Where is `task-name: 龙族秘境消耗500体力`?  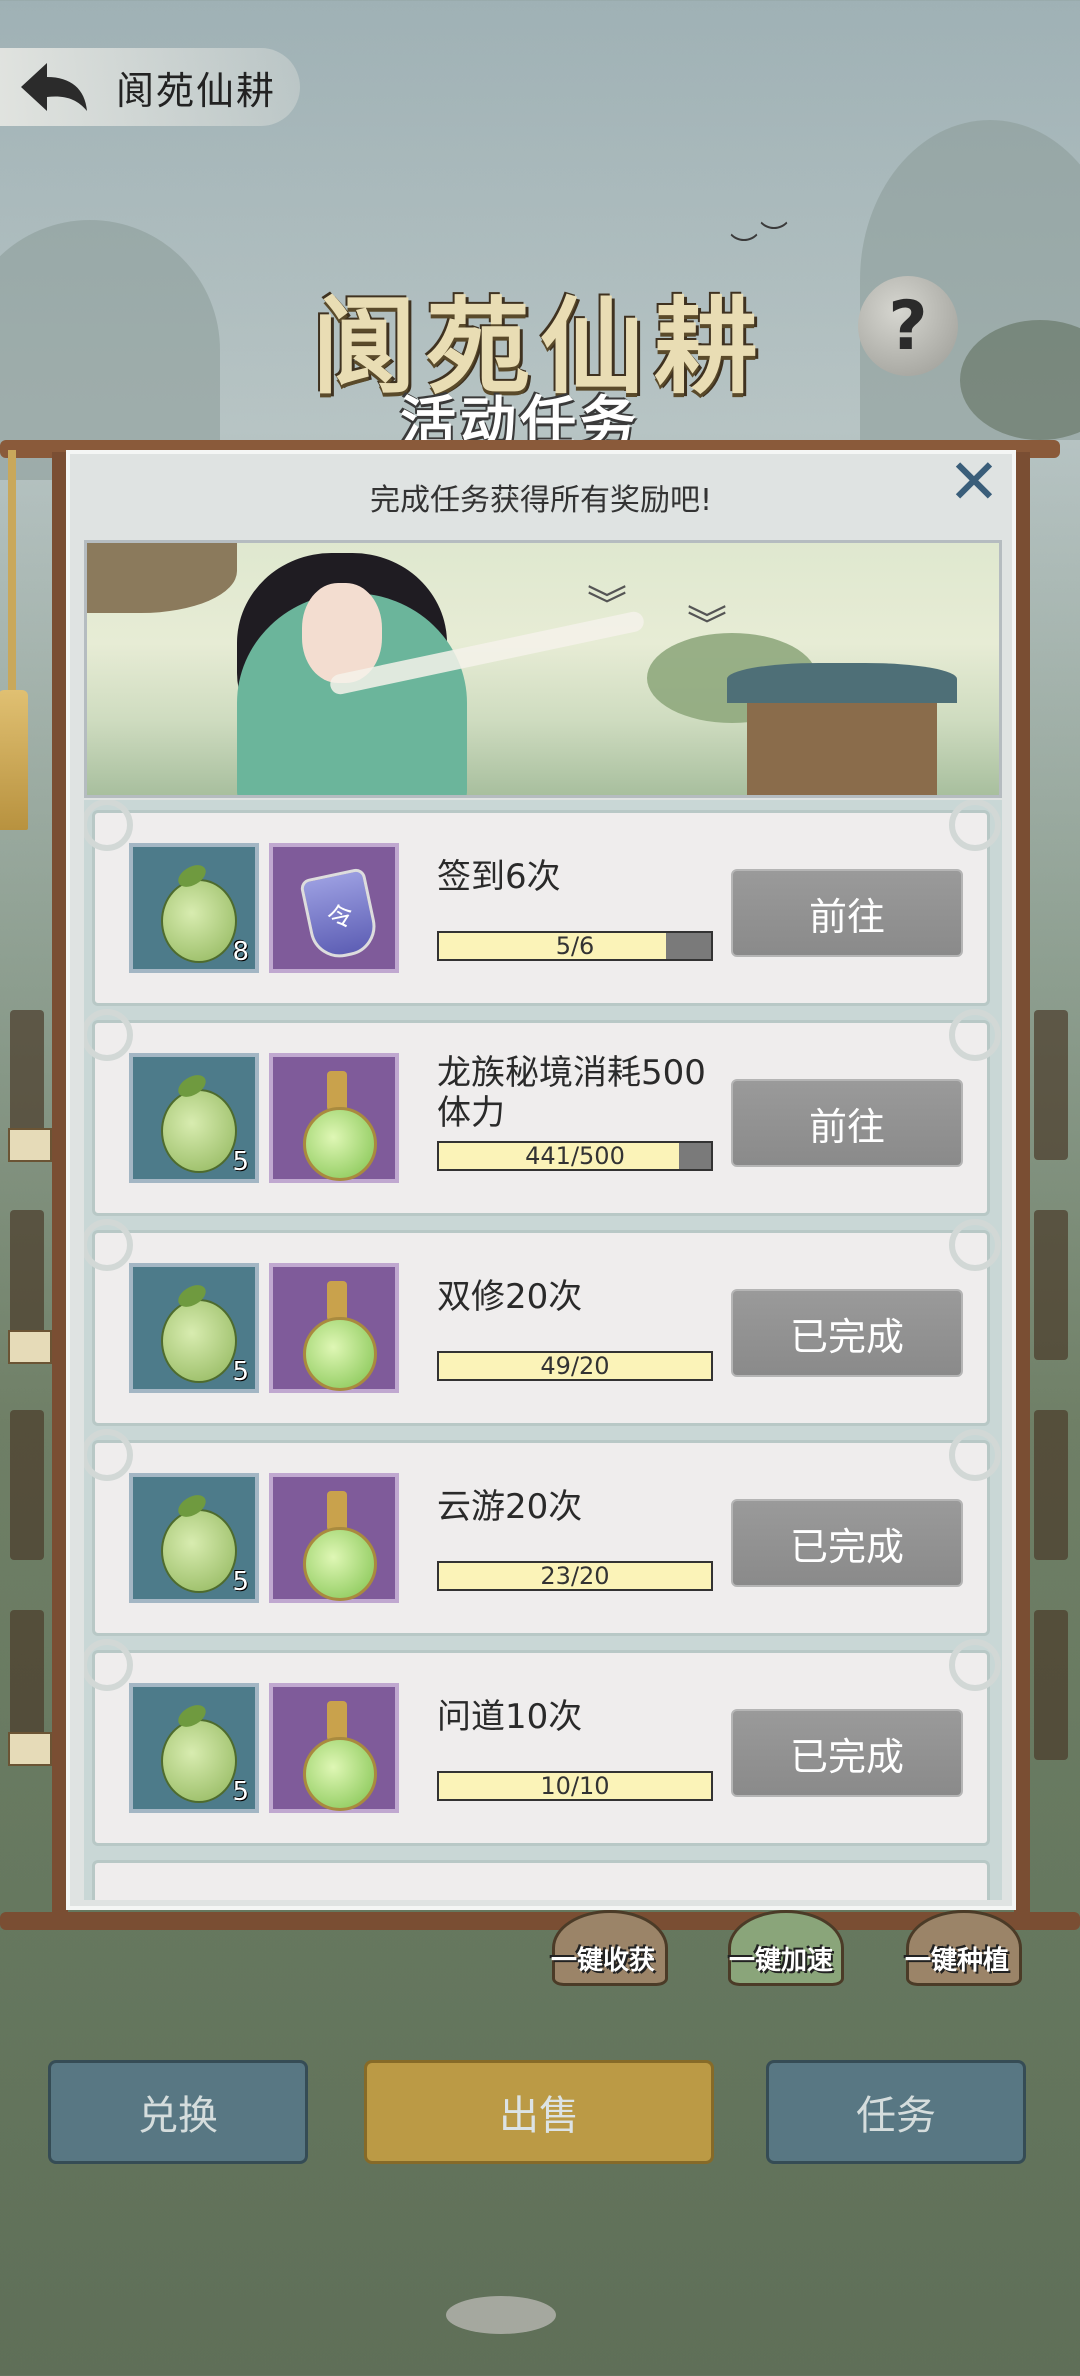 task-name: 龙族秘境消耗500体力 is located at coordinates (571, 1093).